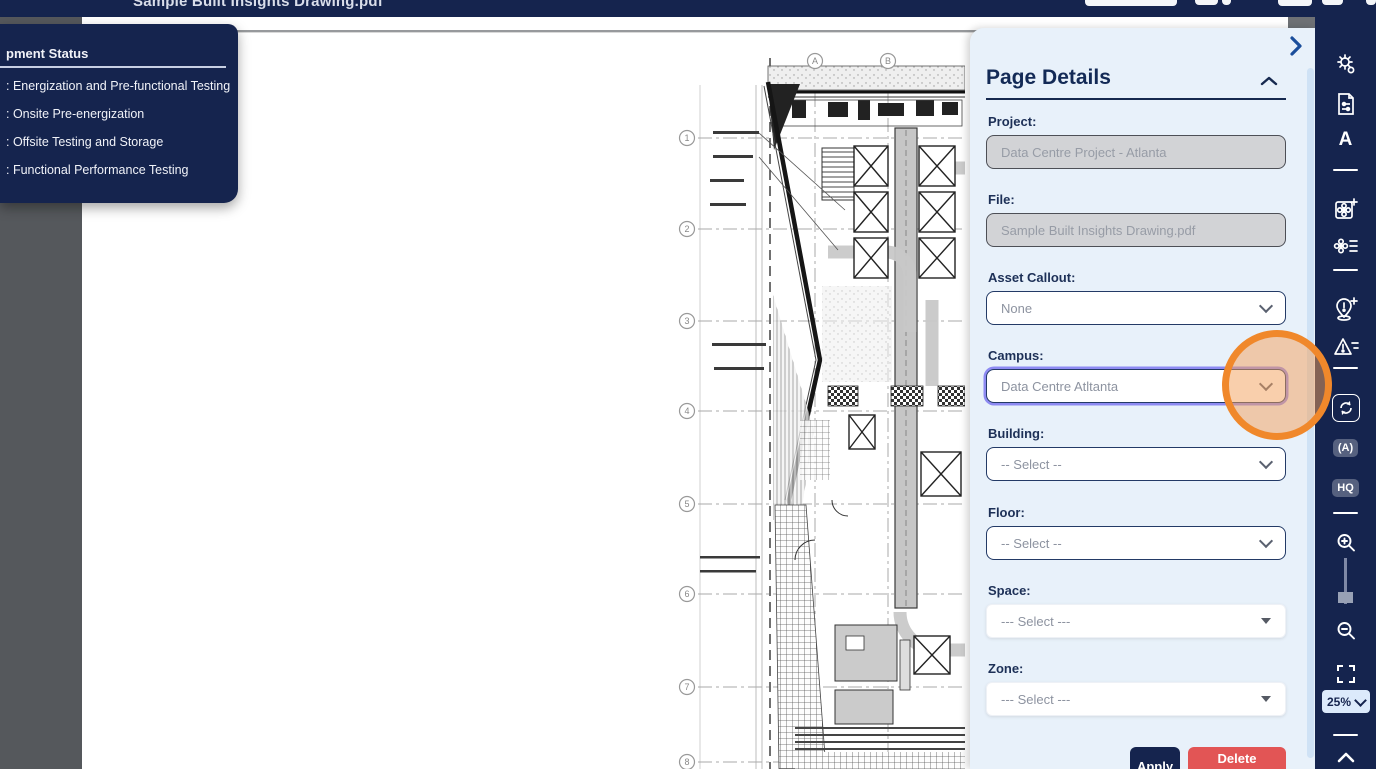  Describe the element at coordinates (815, 61) in the screenshot. I see `grid-letter: A` at that location.